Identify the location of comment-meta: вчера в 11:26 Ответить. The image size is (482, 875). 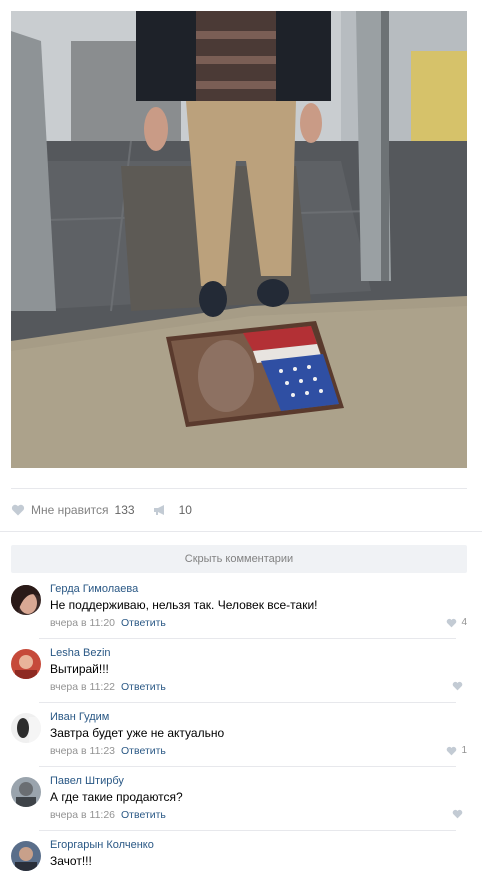
(108, 815).